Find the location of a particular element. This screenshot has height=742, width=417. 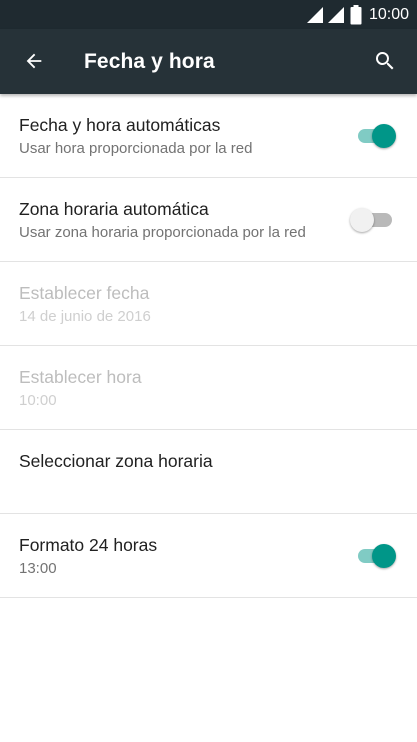

setting-set-date: Establecer fecha 14 de junio de 2016 is located at coordinates (208, 304).